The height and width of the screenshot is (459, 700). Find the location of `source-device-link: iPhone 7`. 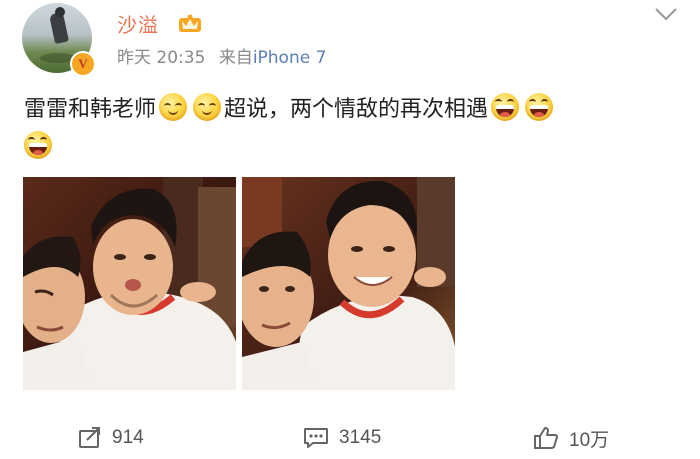

source-device-link: iPhone 7 is located at coordinates (290, 58).